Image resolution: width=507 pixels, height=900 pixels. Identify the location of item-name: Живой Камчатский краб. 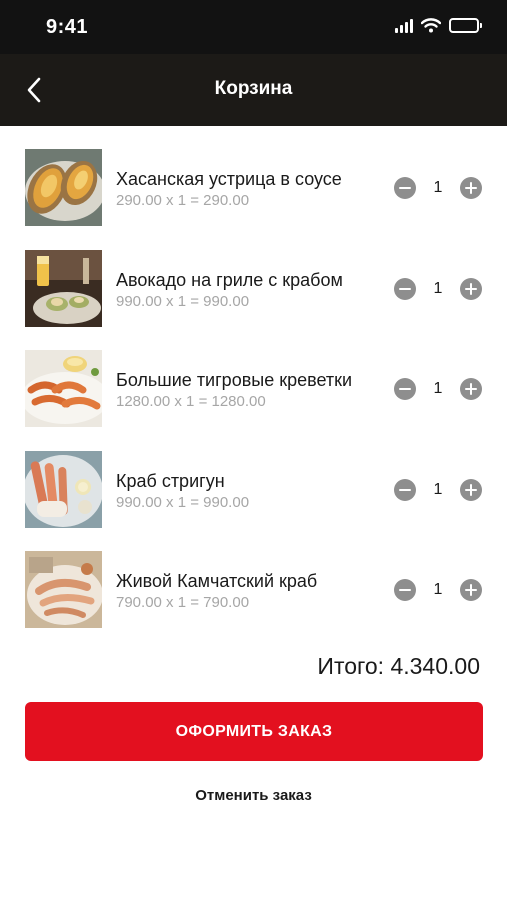
(217, 581).